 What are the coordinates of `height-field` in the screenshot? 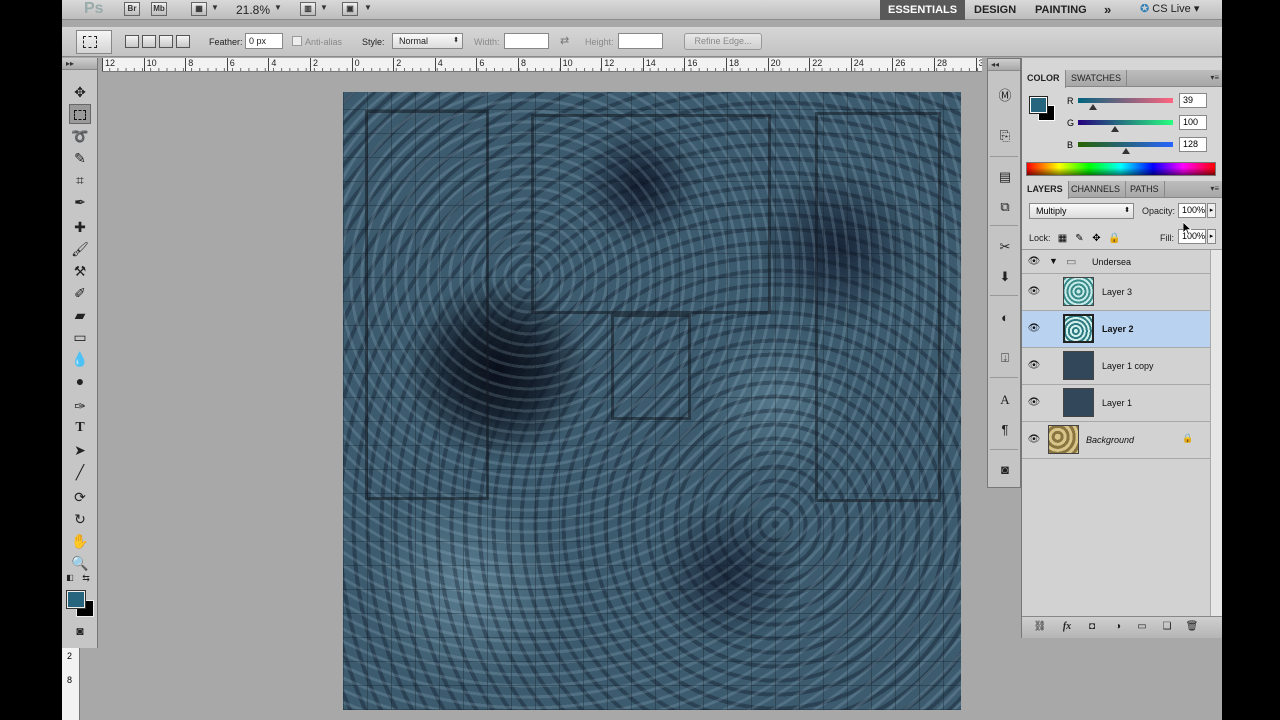 It's located at (640, 41).